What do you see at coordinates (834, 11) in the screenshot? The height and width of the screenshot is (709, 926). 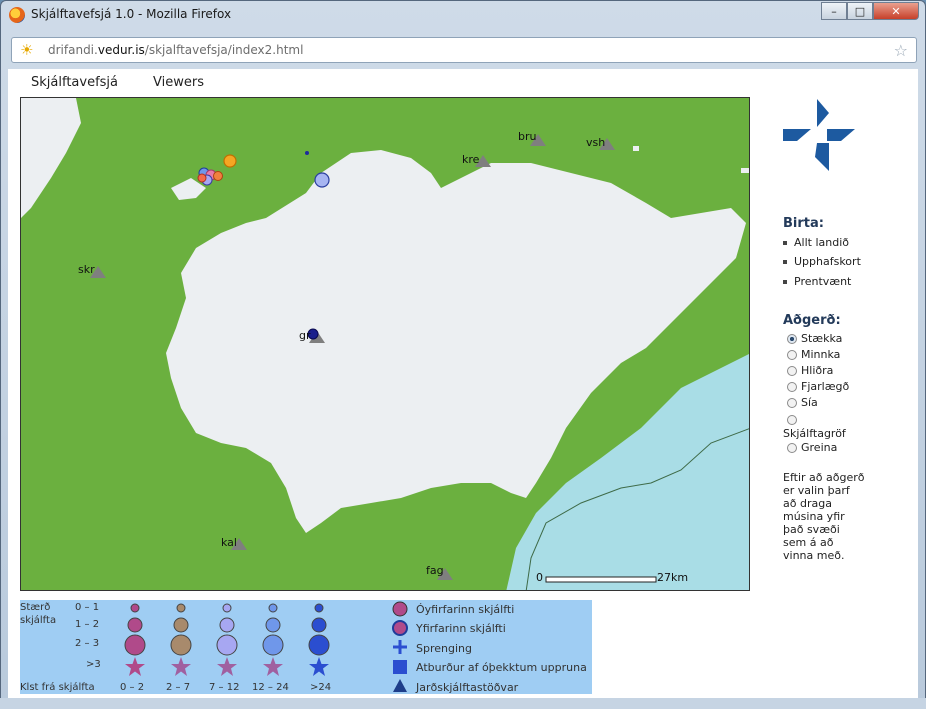 I see `minimize-button: –` at bounding box center [834, 11].